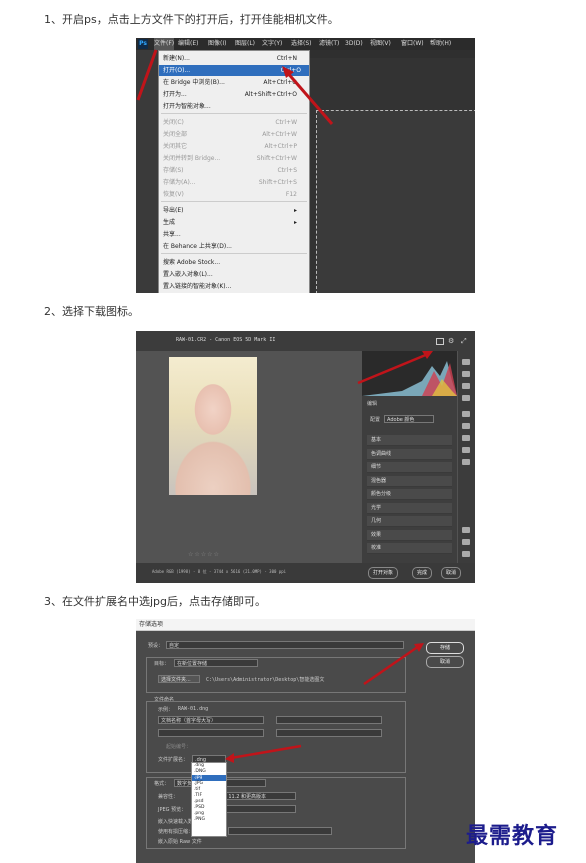 This screenshot has width=586, height=863. I want to click on red-arrow-annotation, so click(235, 87).